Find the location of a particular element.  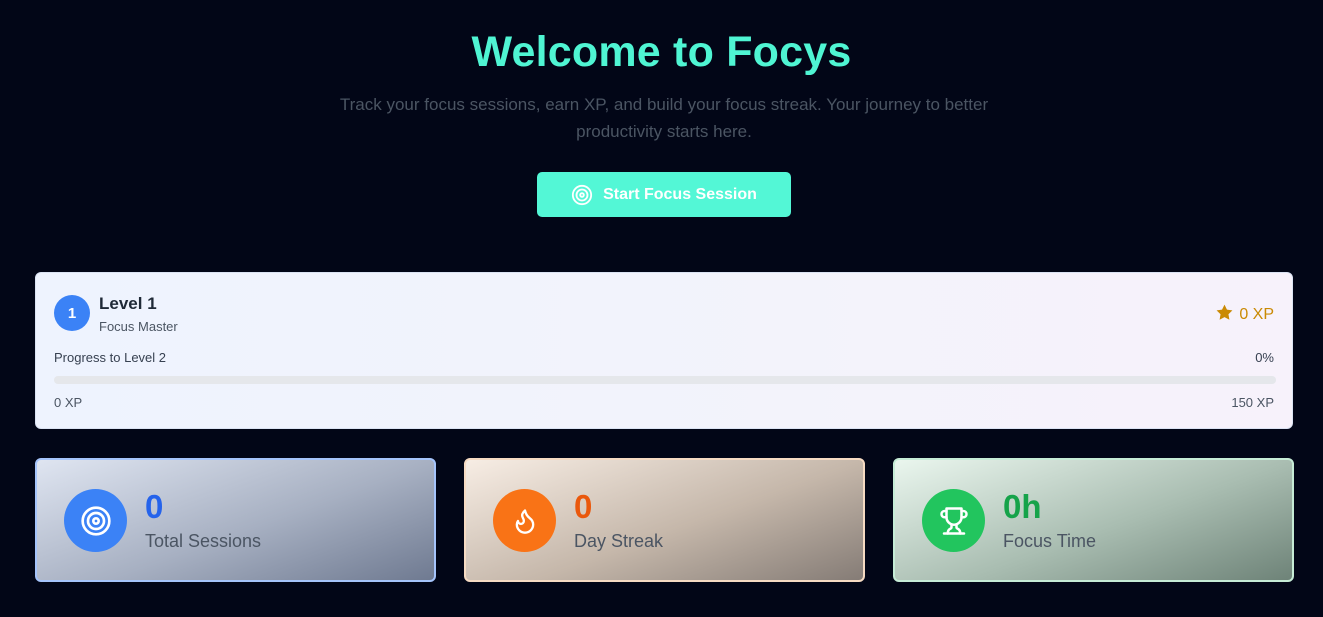

xp-total-badge: 0 XP is located at coordinates (1244, 315).